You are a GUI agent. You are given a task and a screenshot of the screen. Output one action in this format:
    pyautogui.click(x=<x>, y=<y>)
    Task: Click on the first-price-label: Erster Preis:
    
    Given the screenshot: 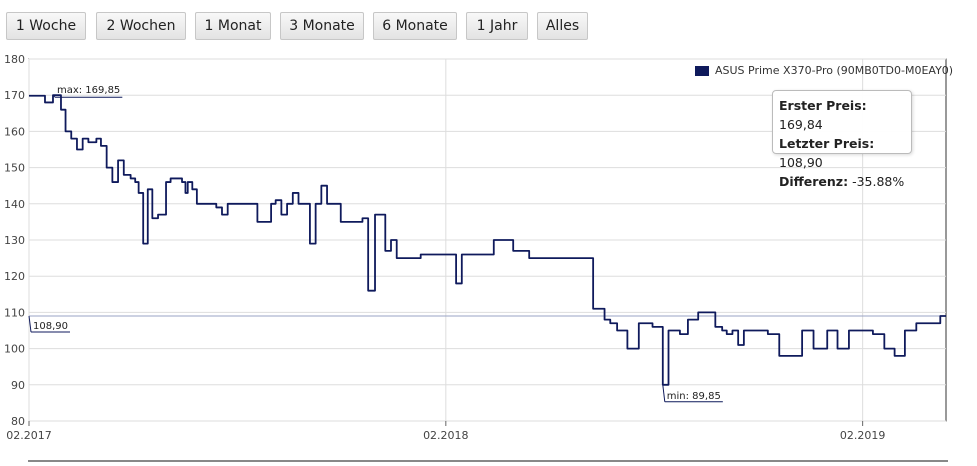 What is the action you would take?
    pyautogui.click(x=823, y=105)
    